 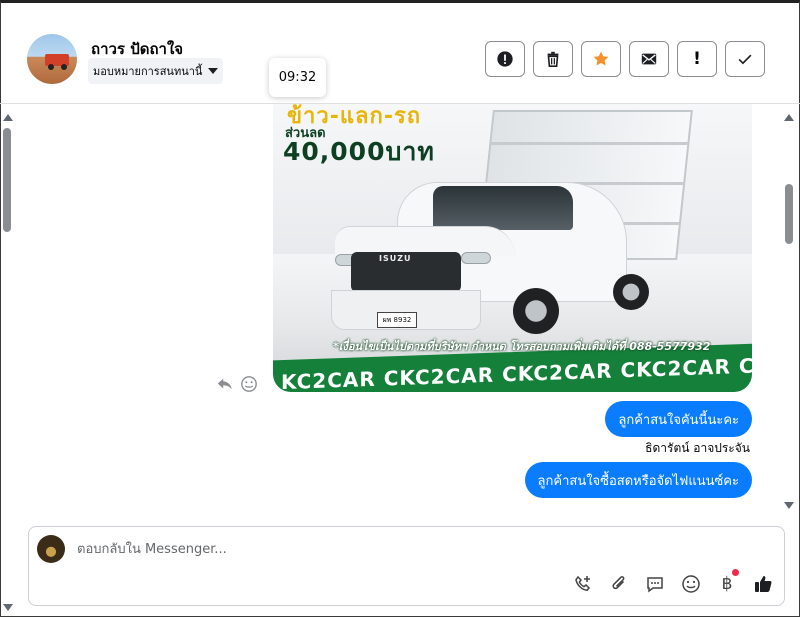 What do you see at coordinates (697, 448) in the screenshot?
I see `message-sender-name: ธิดารัตน์ อาจประจัน` at bounding box center [697, 448].